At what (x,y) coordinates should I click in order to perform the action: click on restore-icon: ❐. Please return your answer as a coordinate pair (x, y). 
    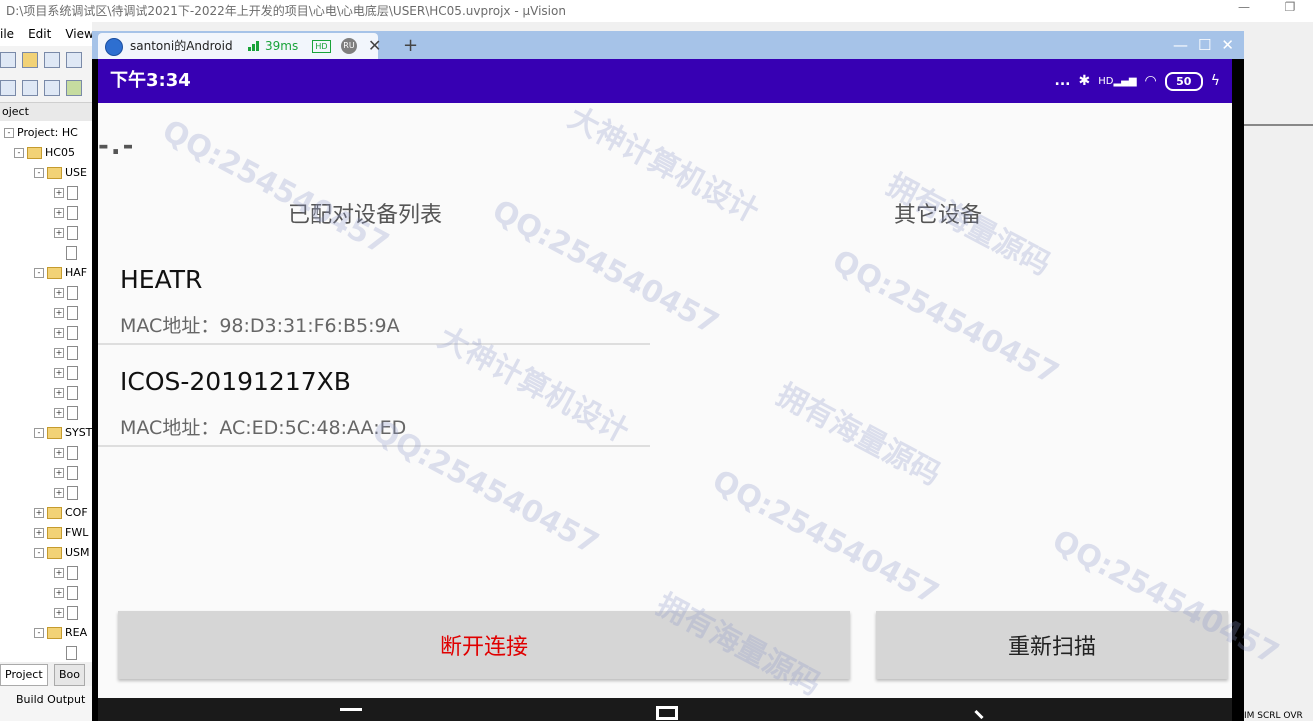
    Looking at the image, I should click on (1290, 11).